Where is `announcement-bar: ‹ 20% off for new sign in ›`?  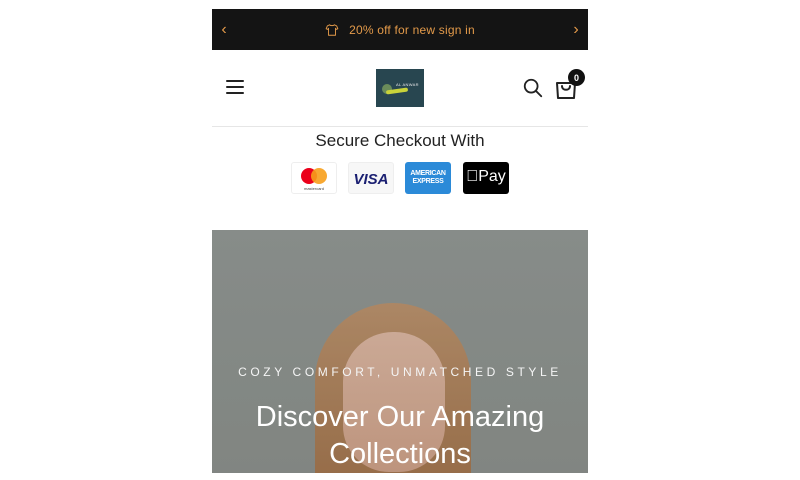
announcement-bar: ‹ 20% off for new sign in › is located at coordinates (400, 29).